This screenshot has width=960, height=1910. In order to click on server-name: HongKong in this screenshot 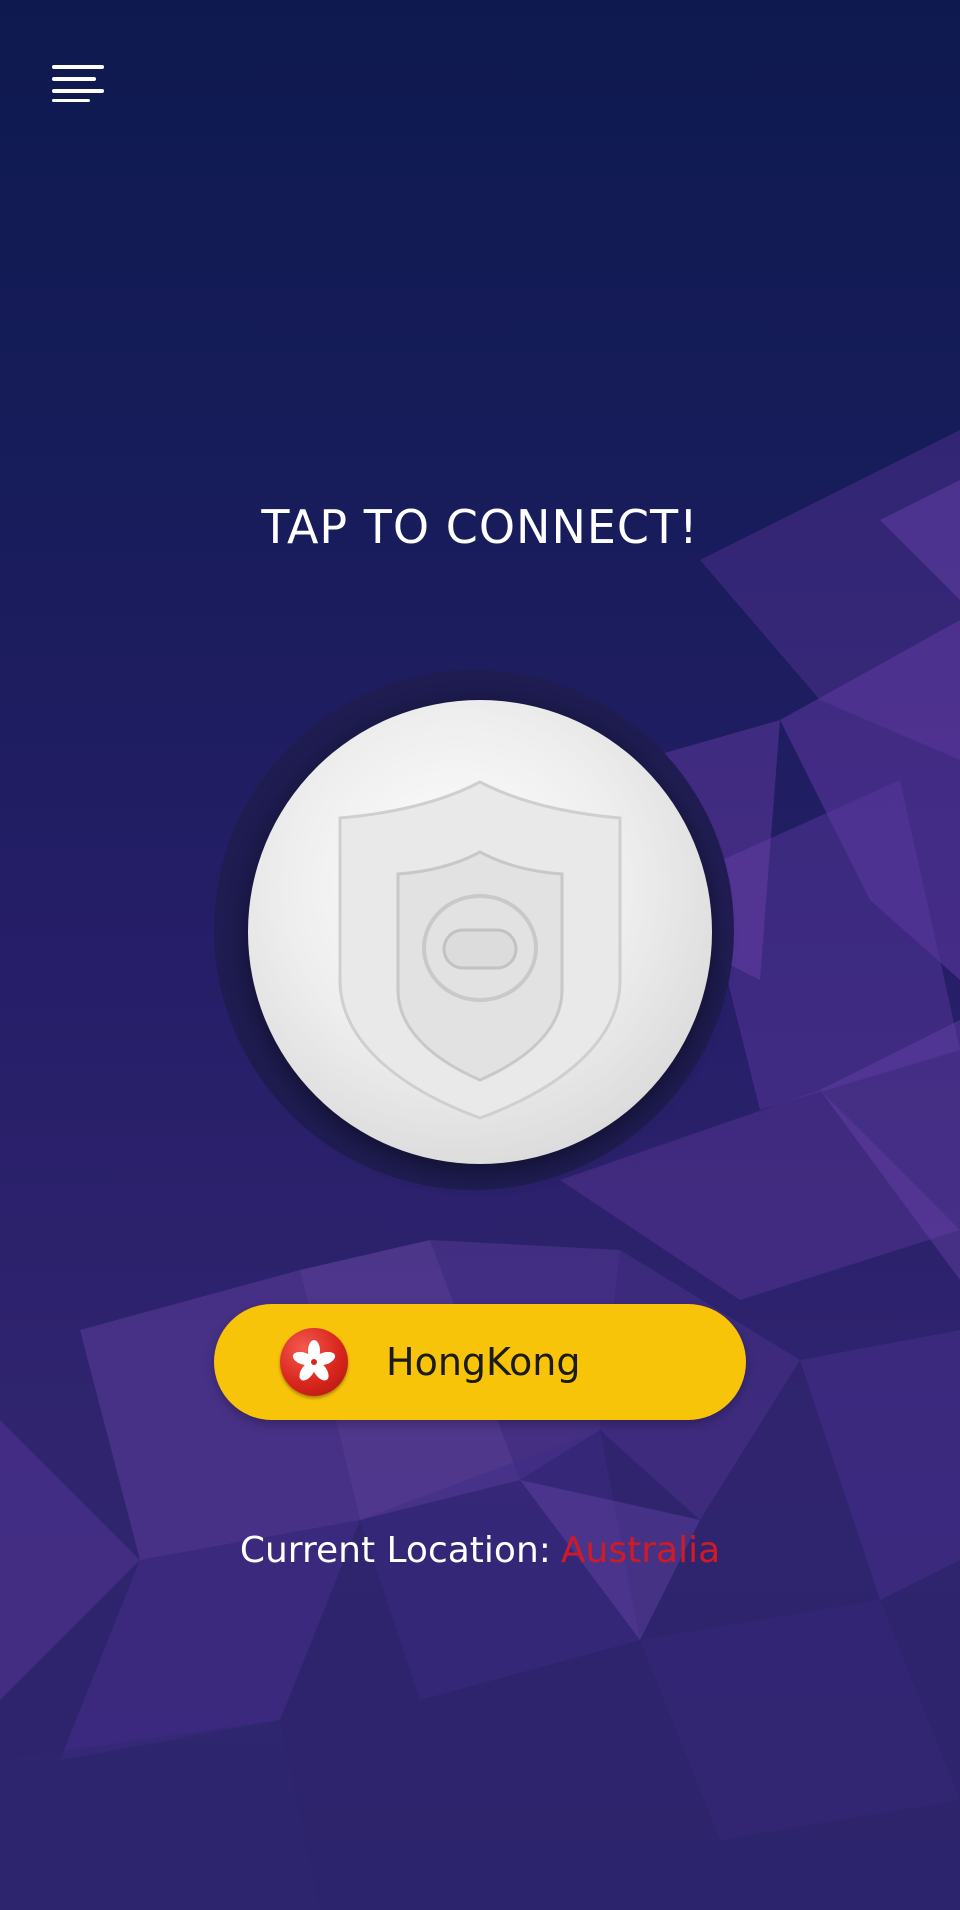, I will do `click(483, 1362)`.